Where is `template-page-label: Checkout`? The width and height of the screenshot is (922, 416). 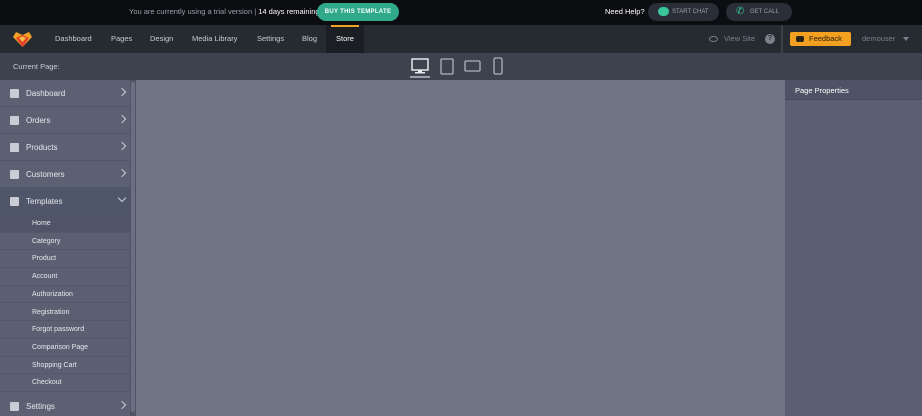
template-page-label: Checkout is located at coordinates (47, 383).